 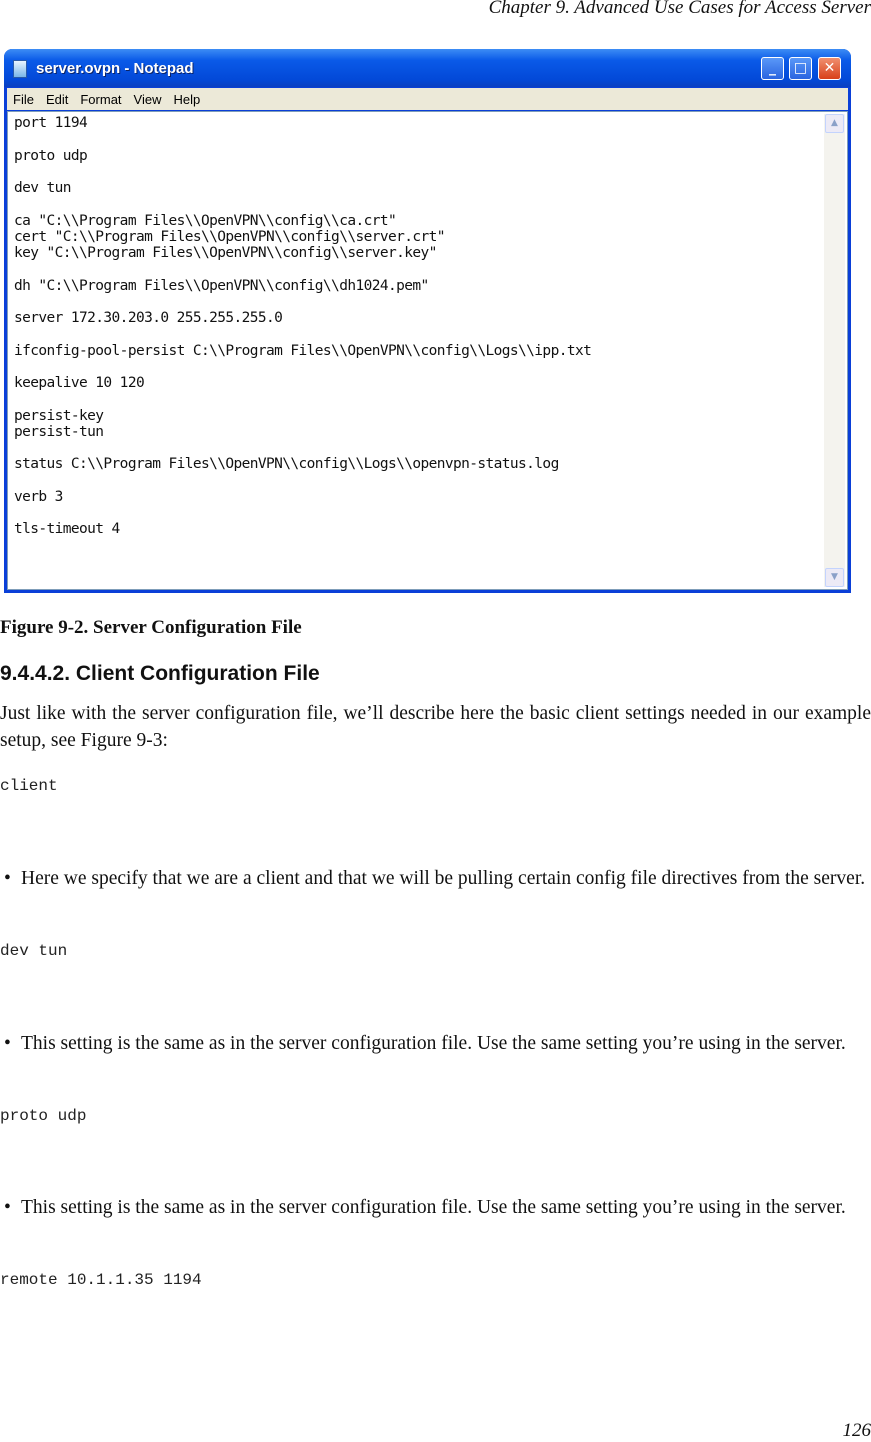 I want to click on editor-line: server 172.30.203.0 255.255.255.0, so click(x=302, y=318).